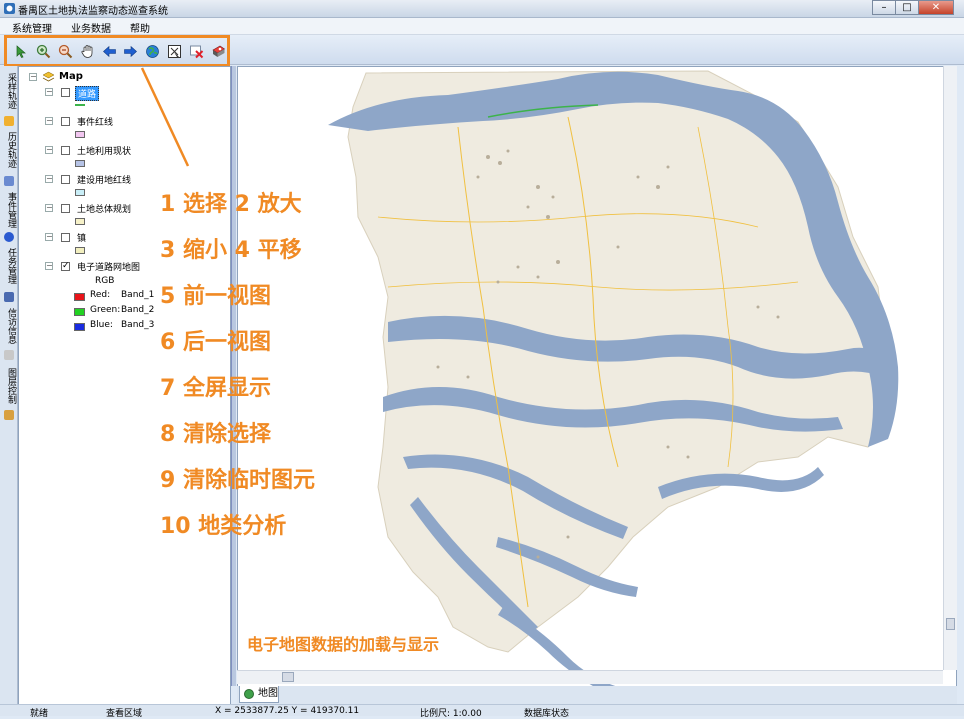  I want to click on next-view-icon, so click(131, 51).